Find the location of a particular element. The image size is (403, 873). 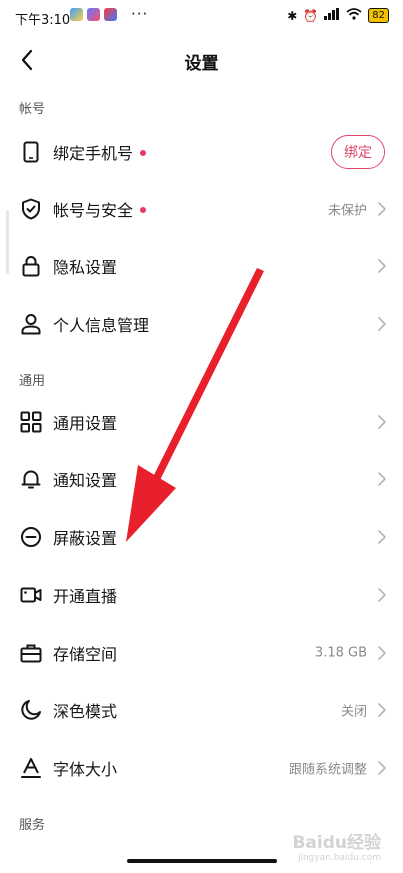

bind-phone-button: 绑定 is located at coordinates (358, 152).